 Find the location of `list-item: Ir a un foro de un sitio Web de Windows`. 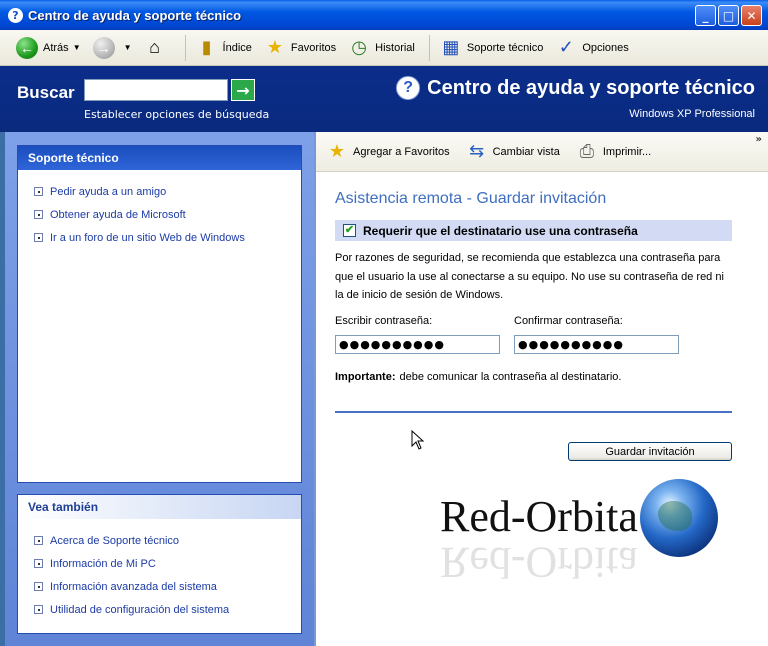

list-item: Ir a un foro de un sitio Web de Windows is located at coordinates (167, 237).